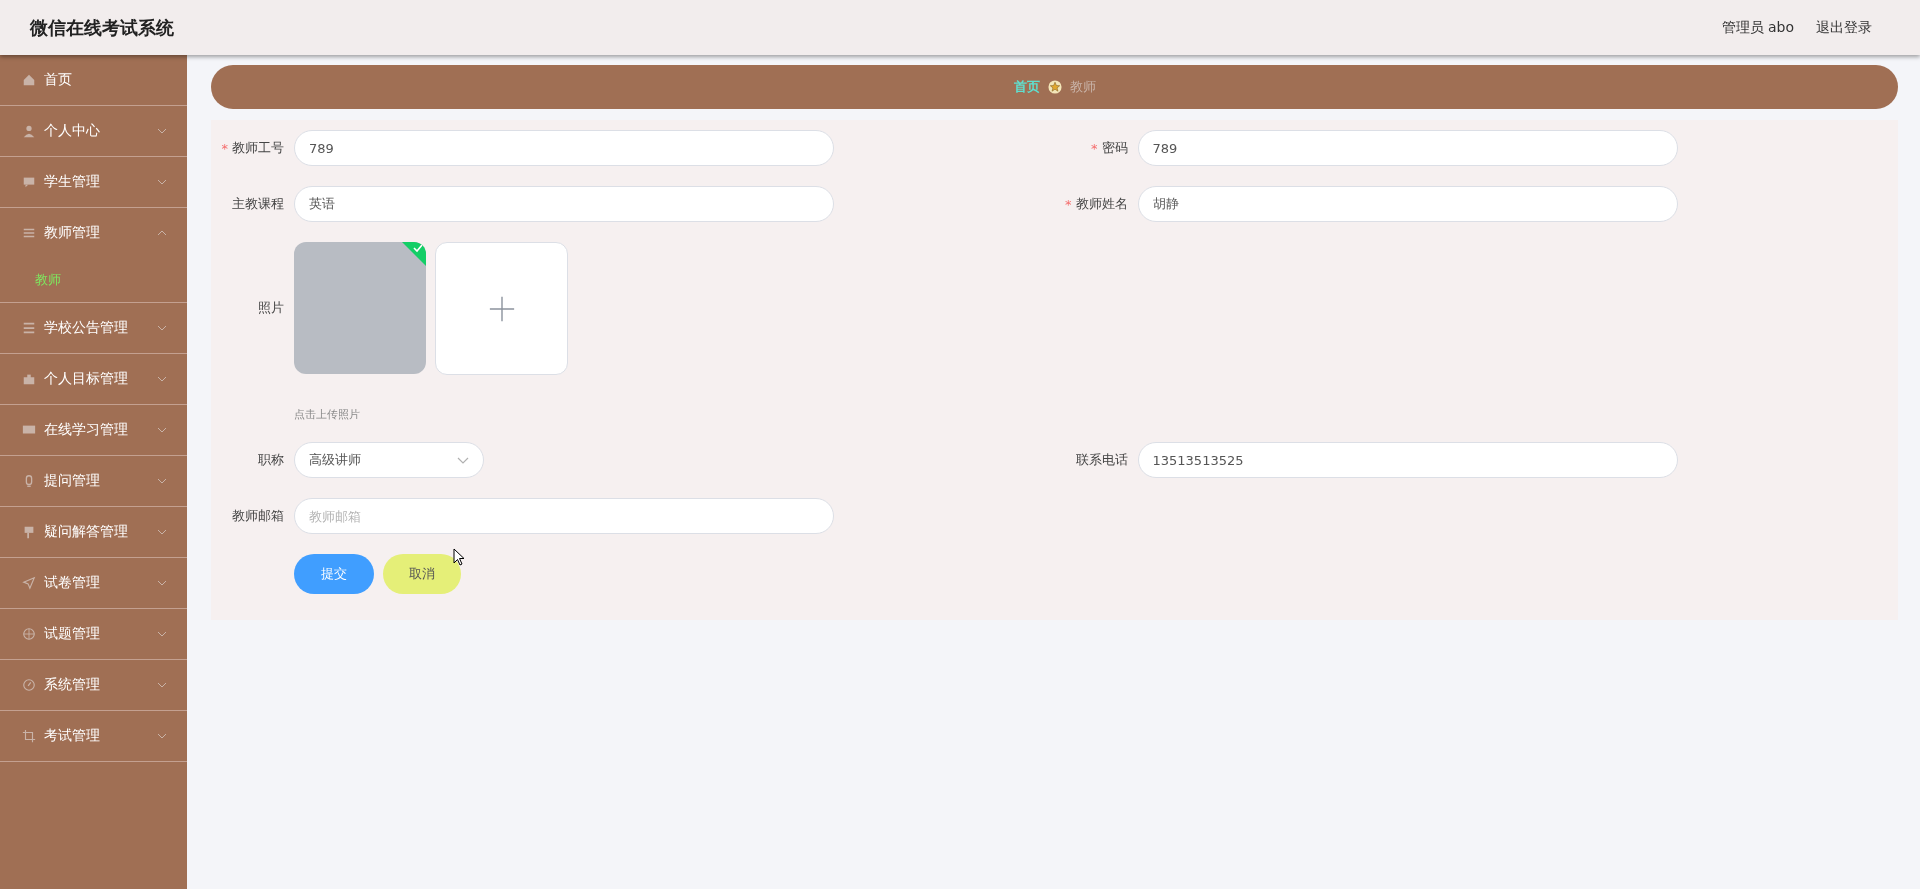 The width and height of the screenshot is (1920, 889). Describe the element at coordinates (1407, 460) in the screenshot. I see `text-field: 13513513525` at that location.